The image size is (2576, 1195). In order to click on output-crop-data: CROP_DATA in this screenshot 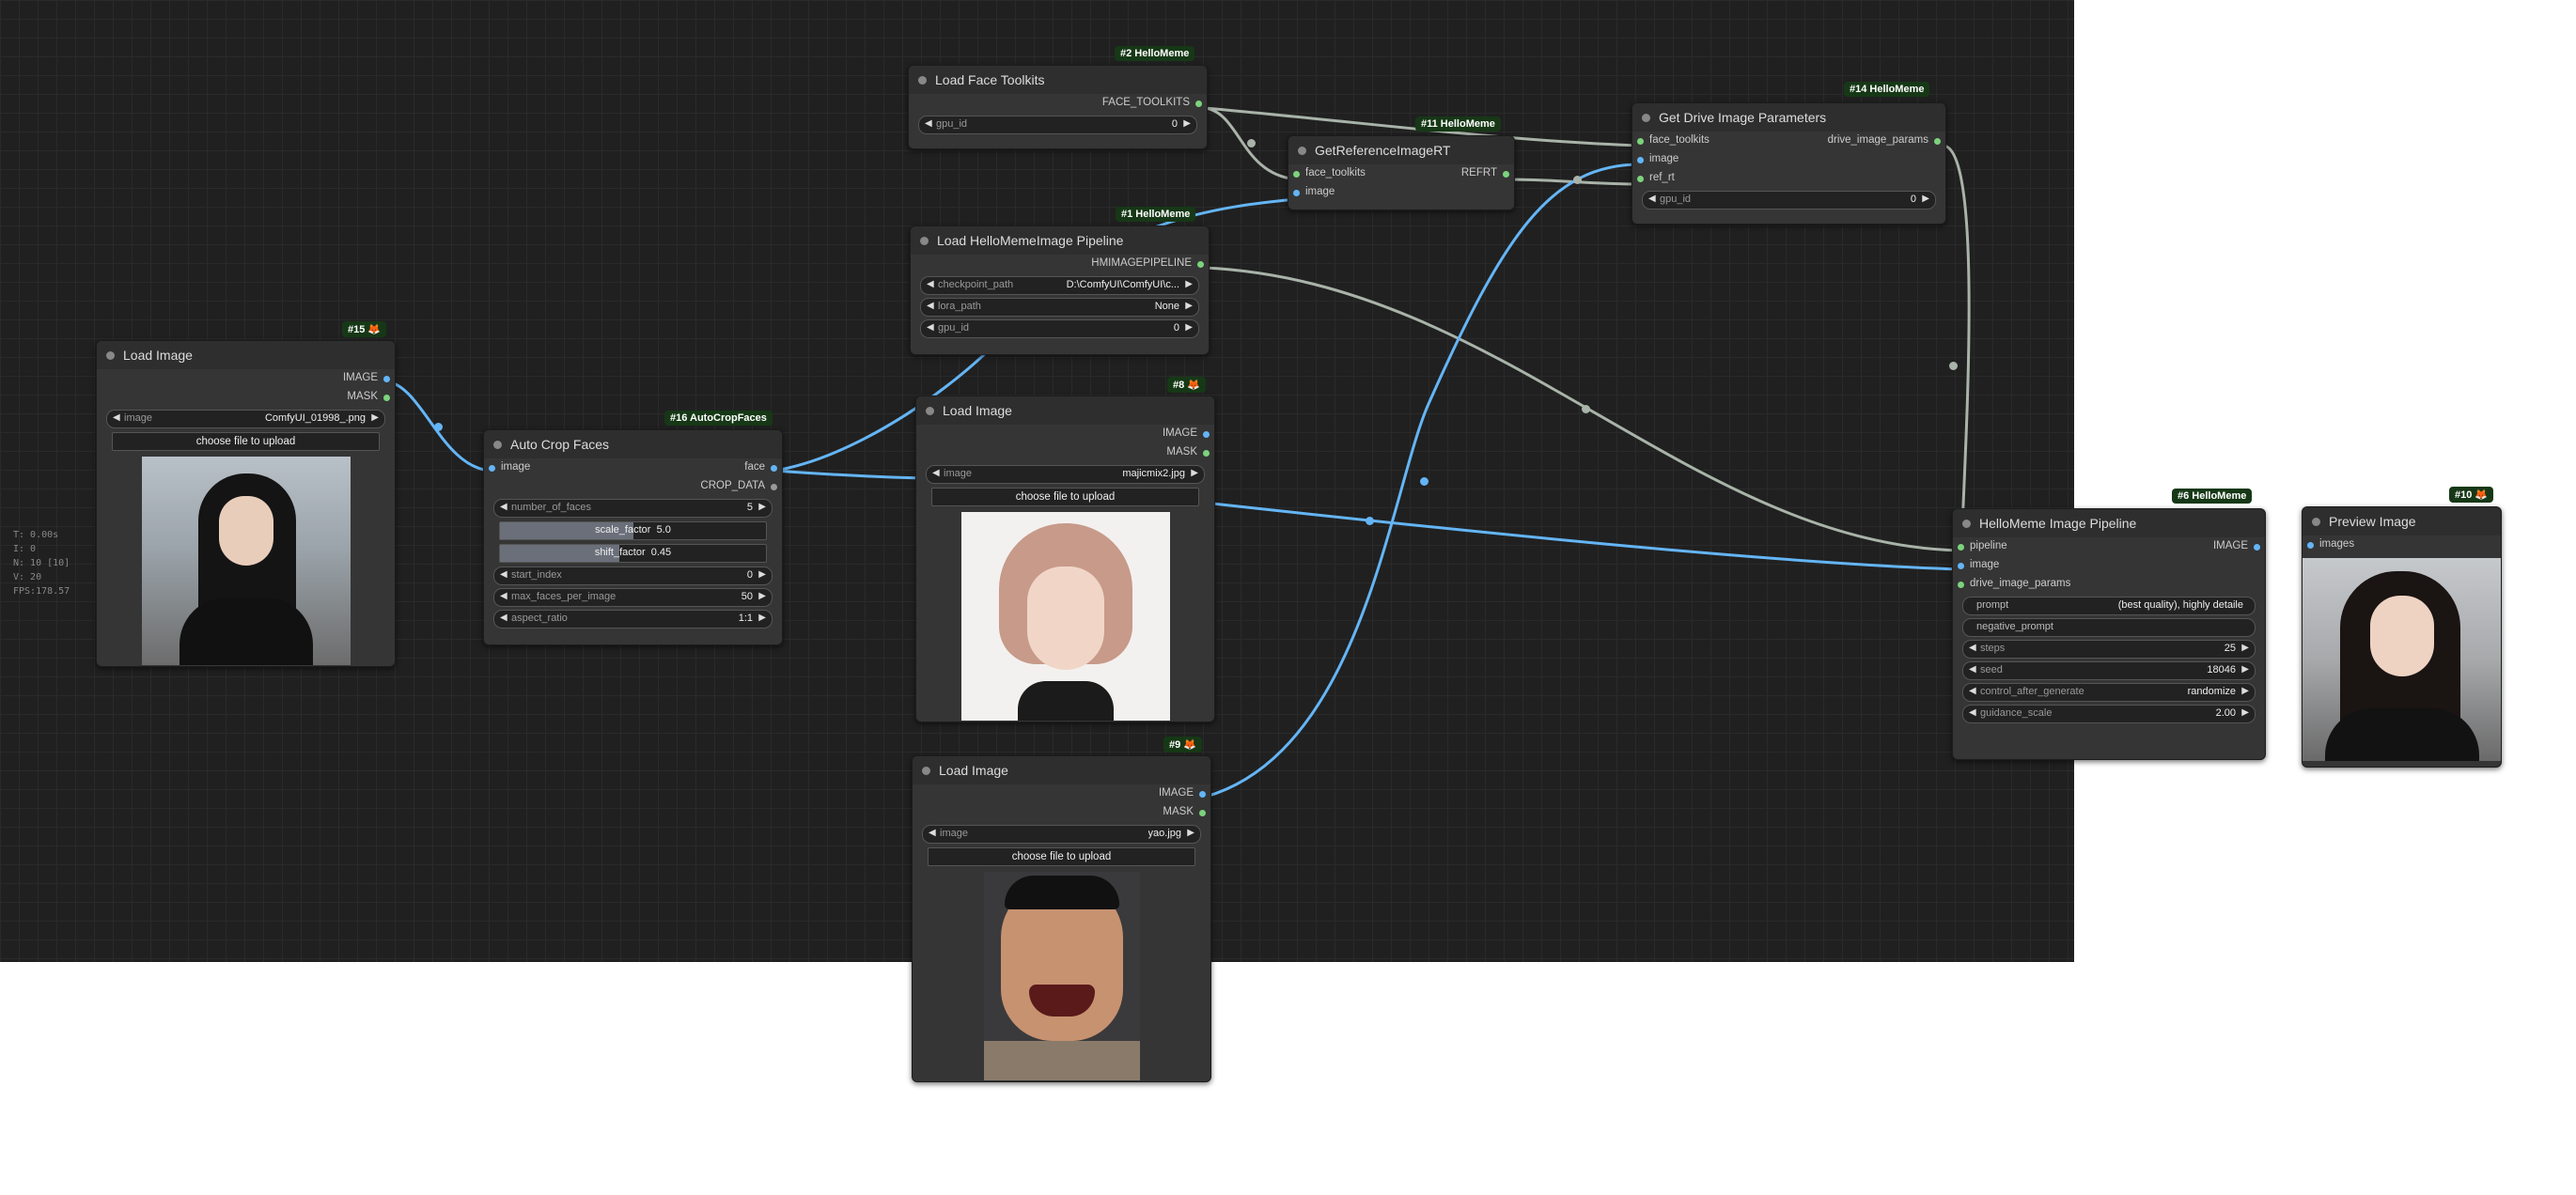, I will do `click(633, 487)`.